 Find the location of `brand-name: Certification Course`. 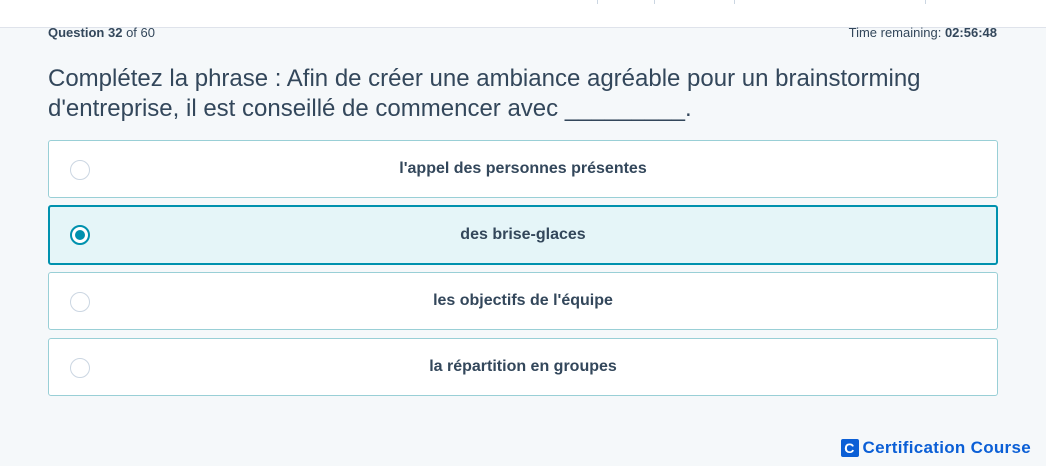

brand-name: Certification Course is located at coordinates (946, 447).